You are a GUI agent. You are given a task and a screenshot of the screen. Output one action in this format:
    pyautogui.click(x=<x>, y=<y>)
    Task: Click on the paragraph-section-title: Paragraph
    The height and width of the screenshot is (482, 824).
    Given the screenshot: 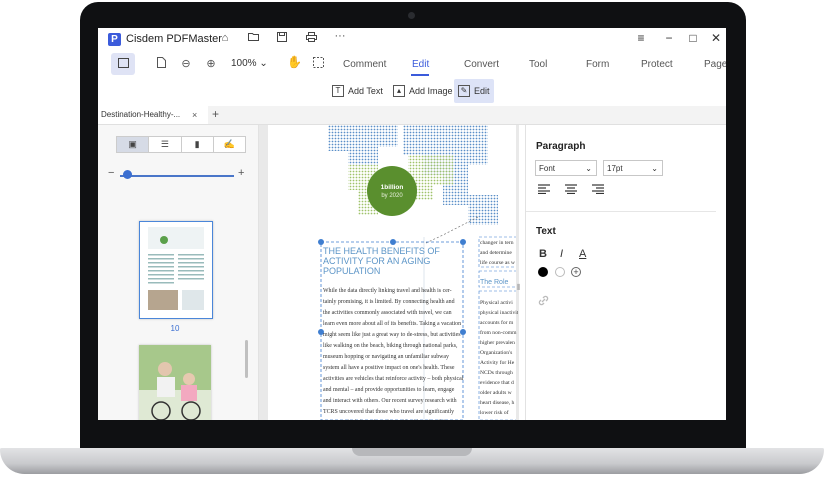 What is the action you would take?
    pyautogui.click(x=561, y=146)
    